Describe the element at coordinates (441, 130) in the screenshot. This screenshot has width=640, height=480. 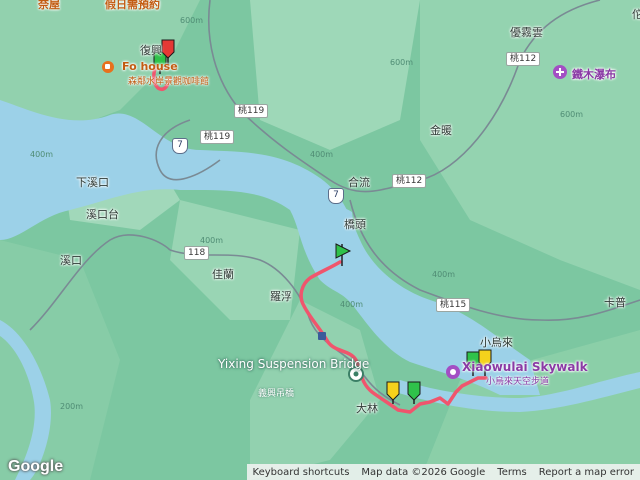
I see `label-jinnuan: 金暖` at that location.